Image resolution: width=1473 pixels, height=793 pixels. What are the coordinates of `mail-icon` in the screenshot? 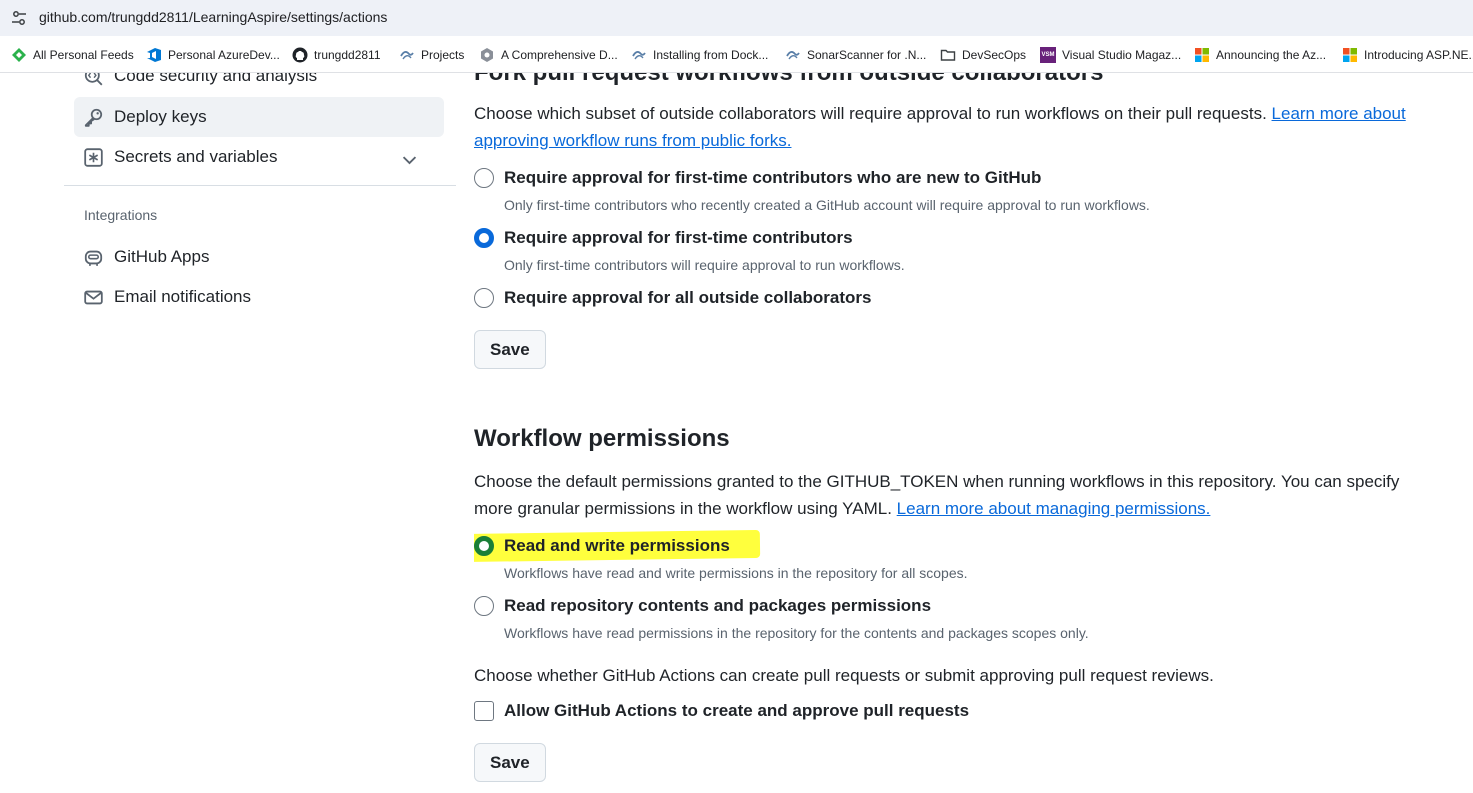 It's located at (93, 297).